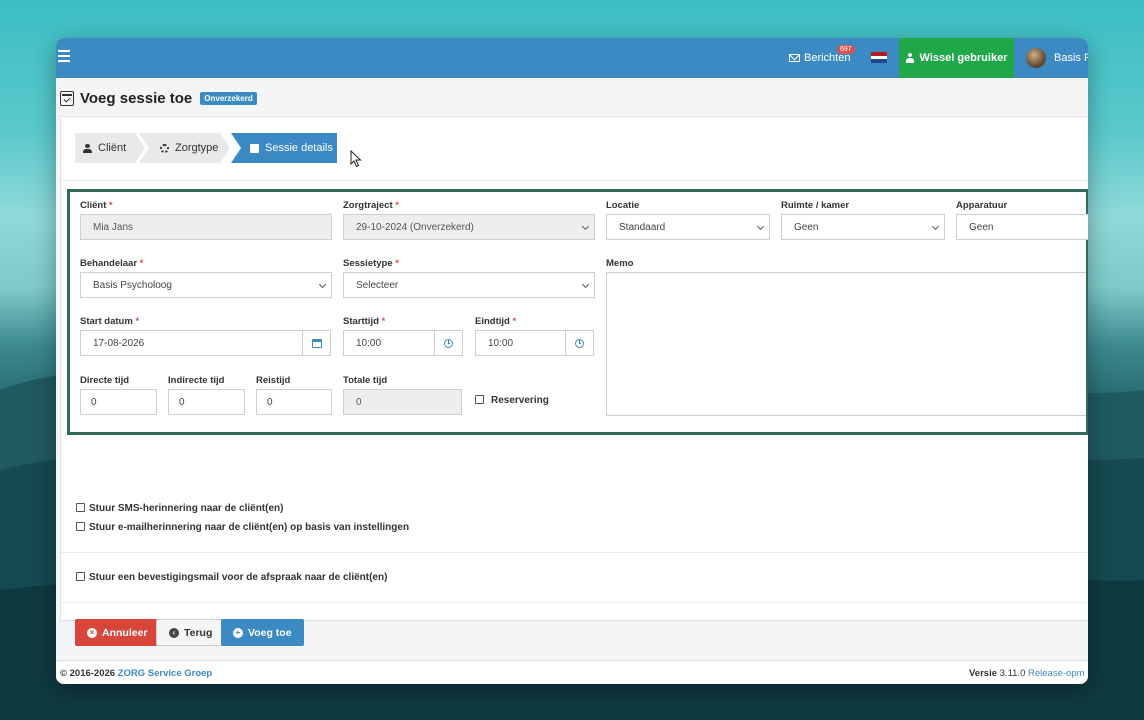 Image resolution: width=1144 pixels, height=720 pixels. What do you see at coordinates (87, 148) in the screenshot?
I see `user-icon` at bounding box center [87, 148].